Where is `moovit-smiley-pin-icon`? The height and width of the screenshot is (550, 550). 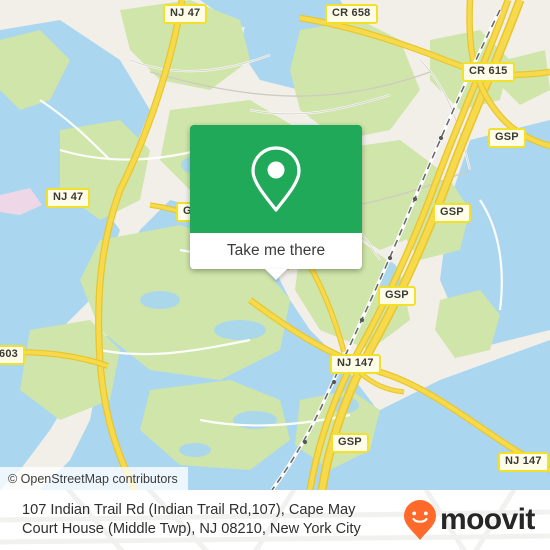
moovit-smiley-pin-icon is located at coordinates (420, 520).